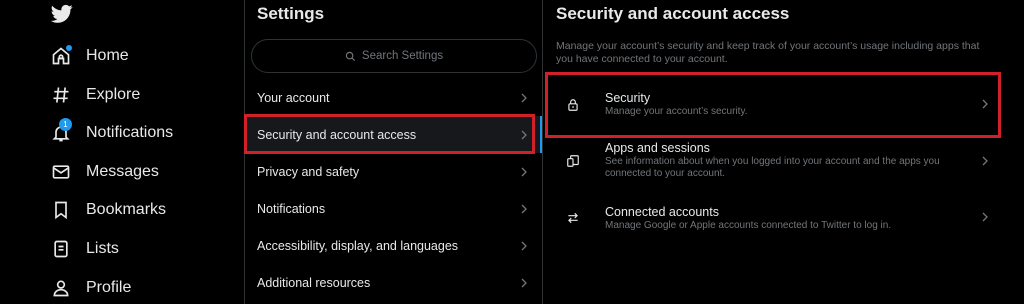 This screenshot has height=304, width=1024. Describe the element at coordinates (122, 171) in the screenshot. I see `nav-label: Messages` at that location.